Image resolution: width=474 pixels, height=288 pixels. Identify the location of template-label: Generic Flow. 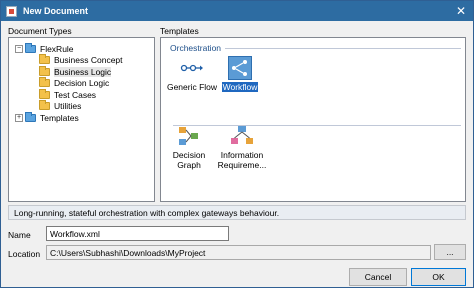
(192, 87).